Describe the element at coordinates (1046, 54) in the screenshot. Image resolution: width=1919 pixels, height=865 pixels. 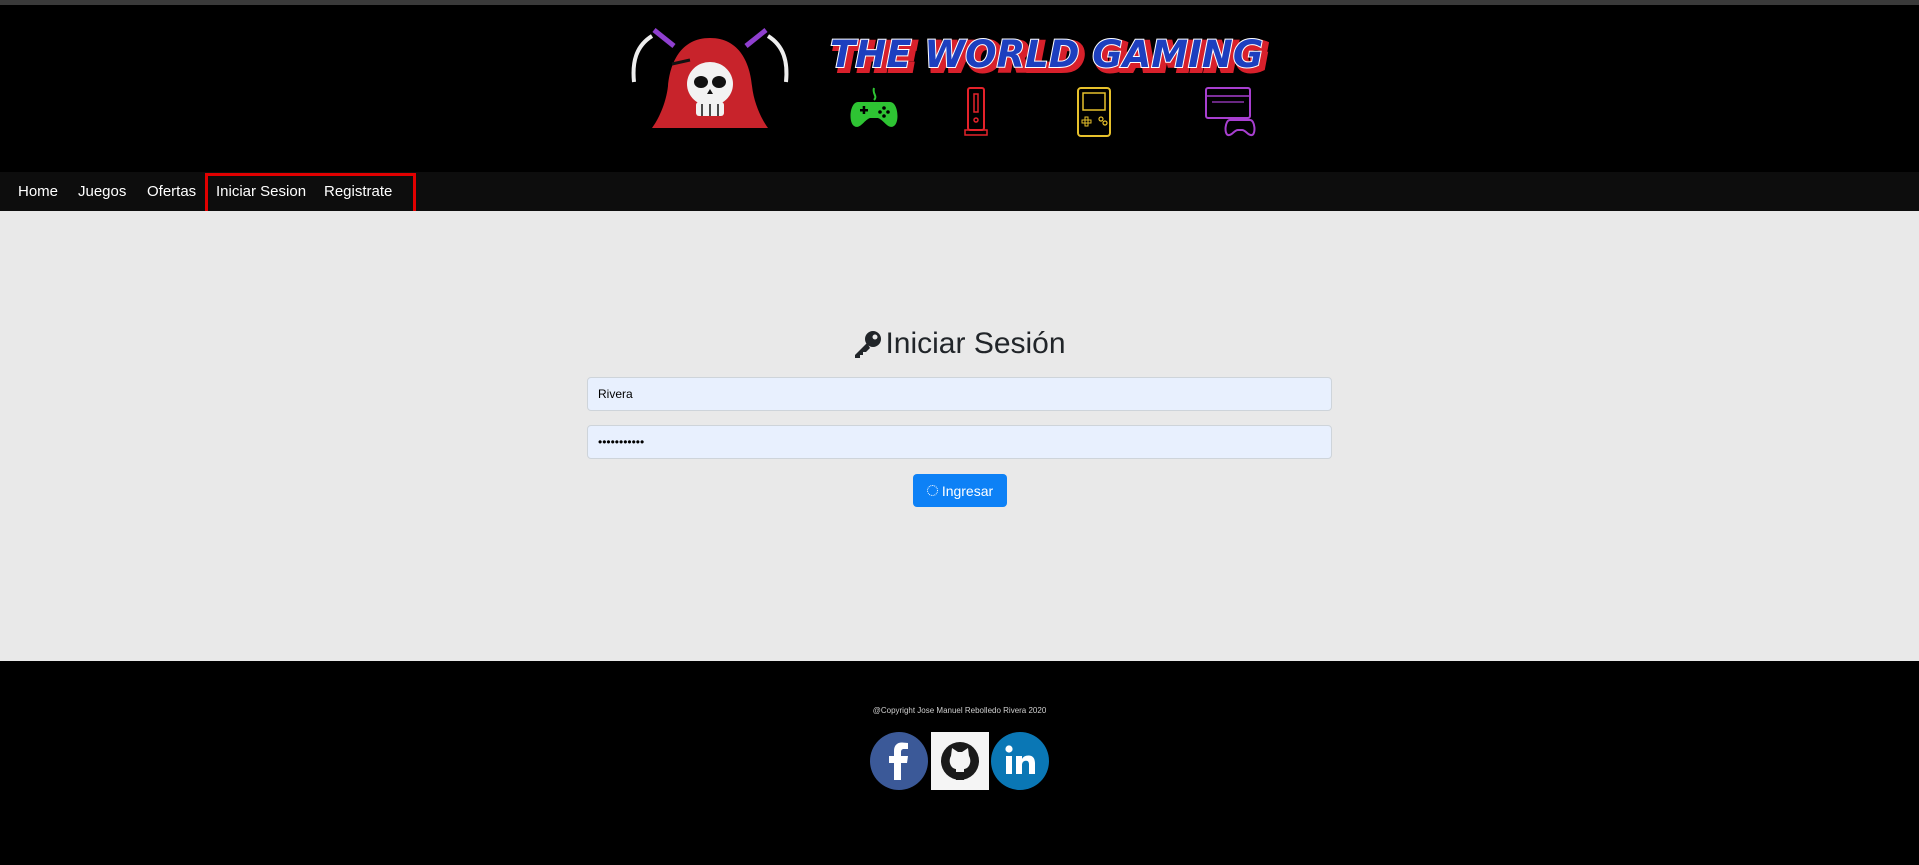
I see `svg-text: THE WORLD GAMING` at that location.